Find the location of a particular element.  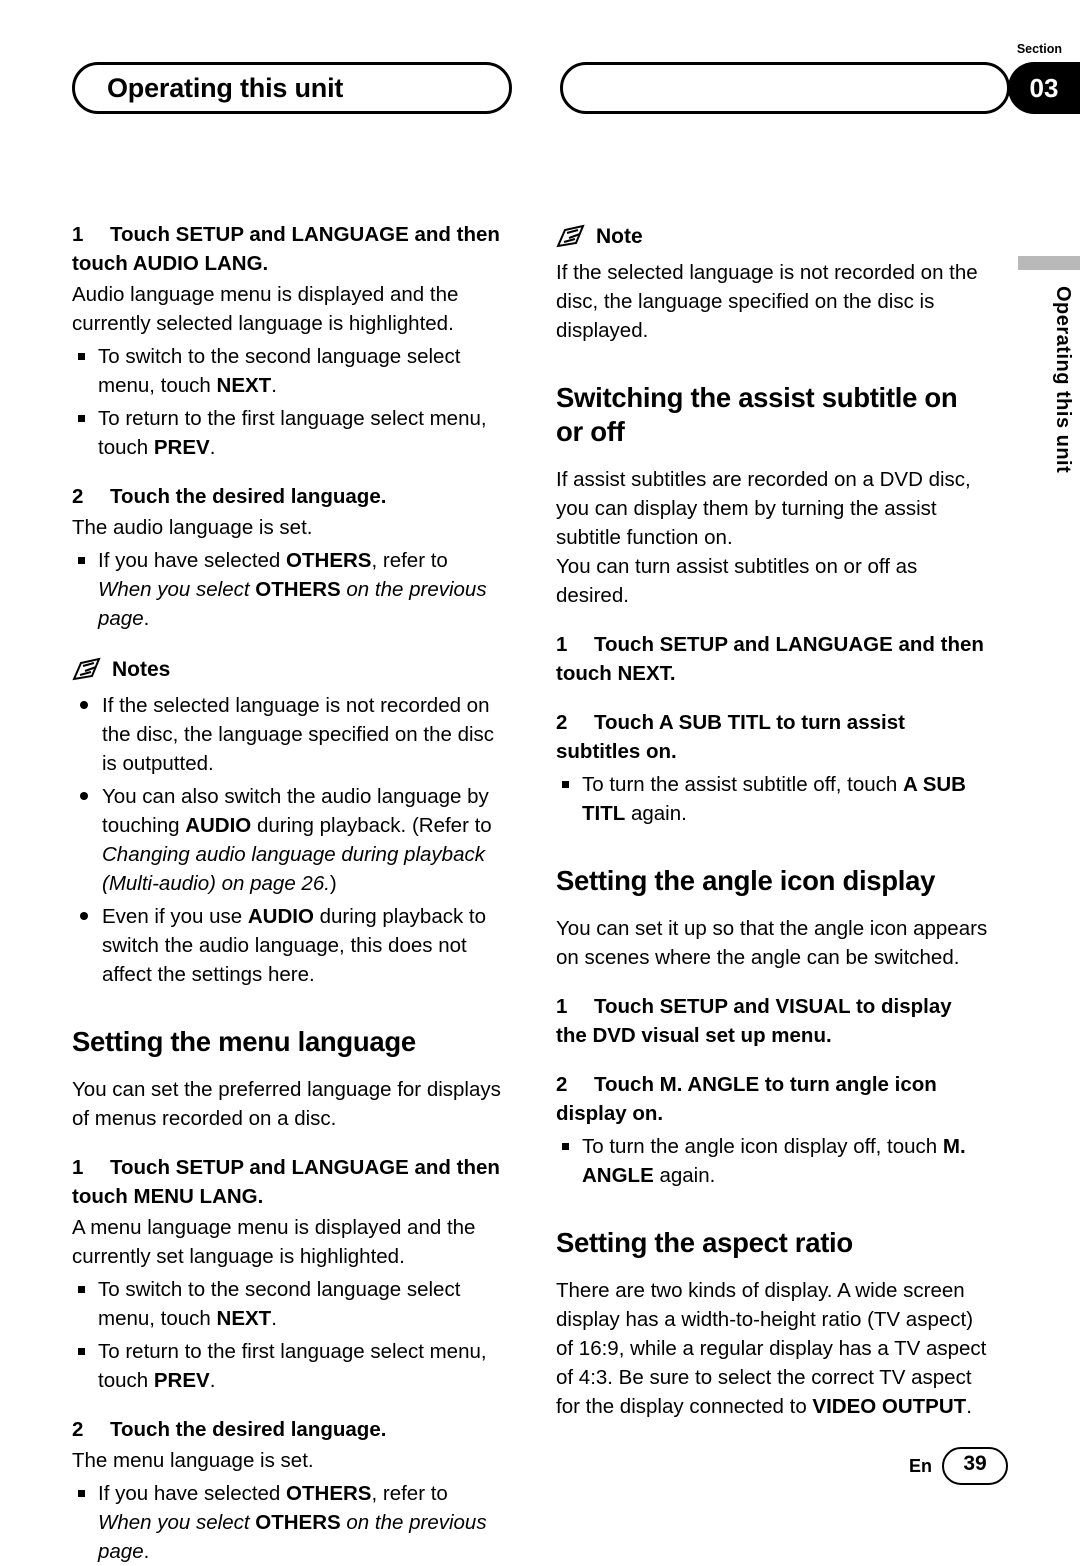

page-number: 39 is located at coordinates (975, 1466).